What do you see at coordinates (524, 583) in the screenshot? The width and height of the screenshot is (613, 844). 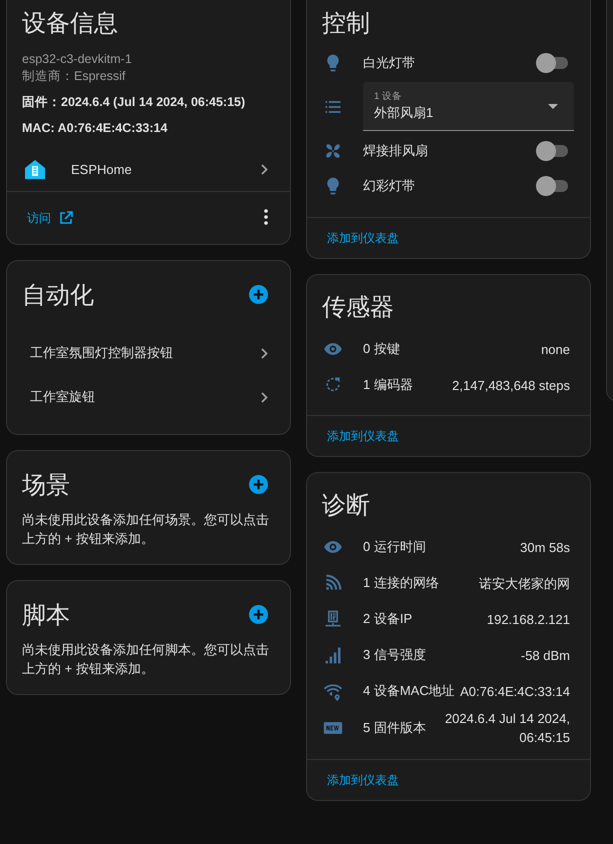 I see `entity-value: 诺安大佬家的网` at bounding box center [524, 583].